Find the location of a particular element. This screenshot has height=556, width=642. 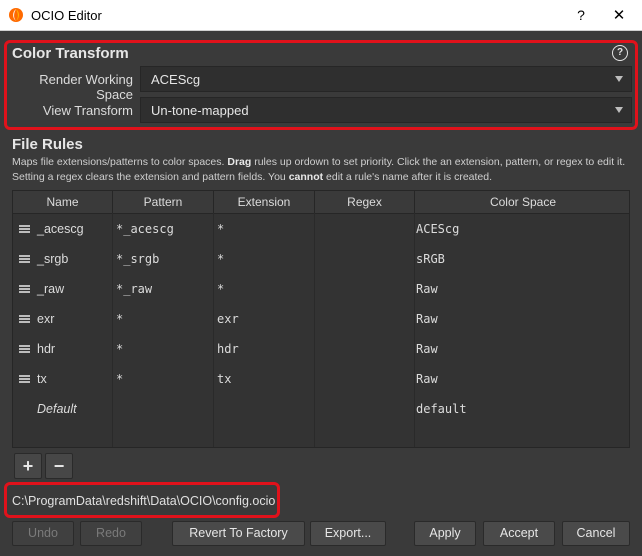

cancel-button: Cancel is located at coordinates (596, 533).